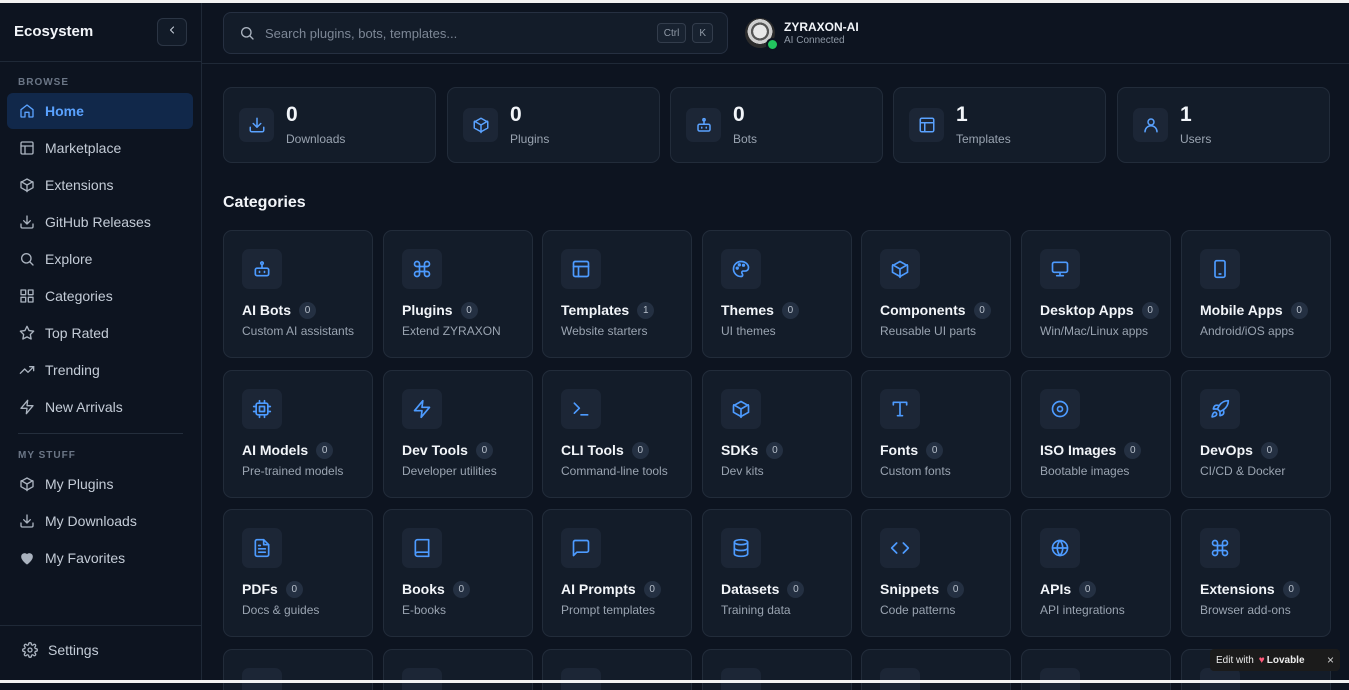  I want to click on sidebar-item-github-releases: GitHub Releases, so click(100, 222).